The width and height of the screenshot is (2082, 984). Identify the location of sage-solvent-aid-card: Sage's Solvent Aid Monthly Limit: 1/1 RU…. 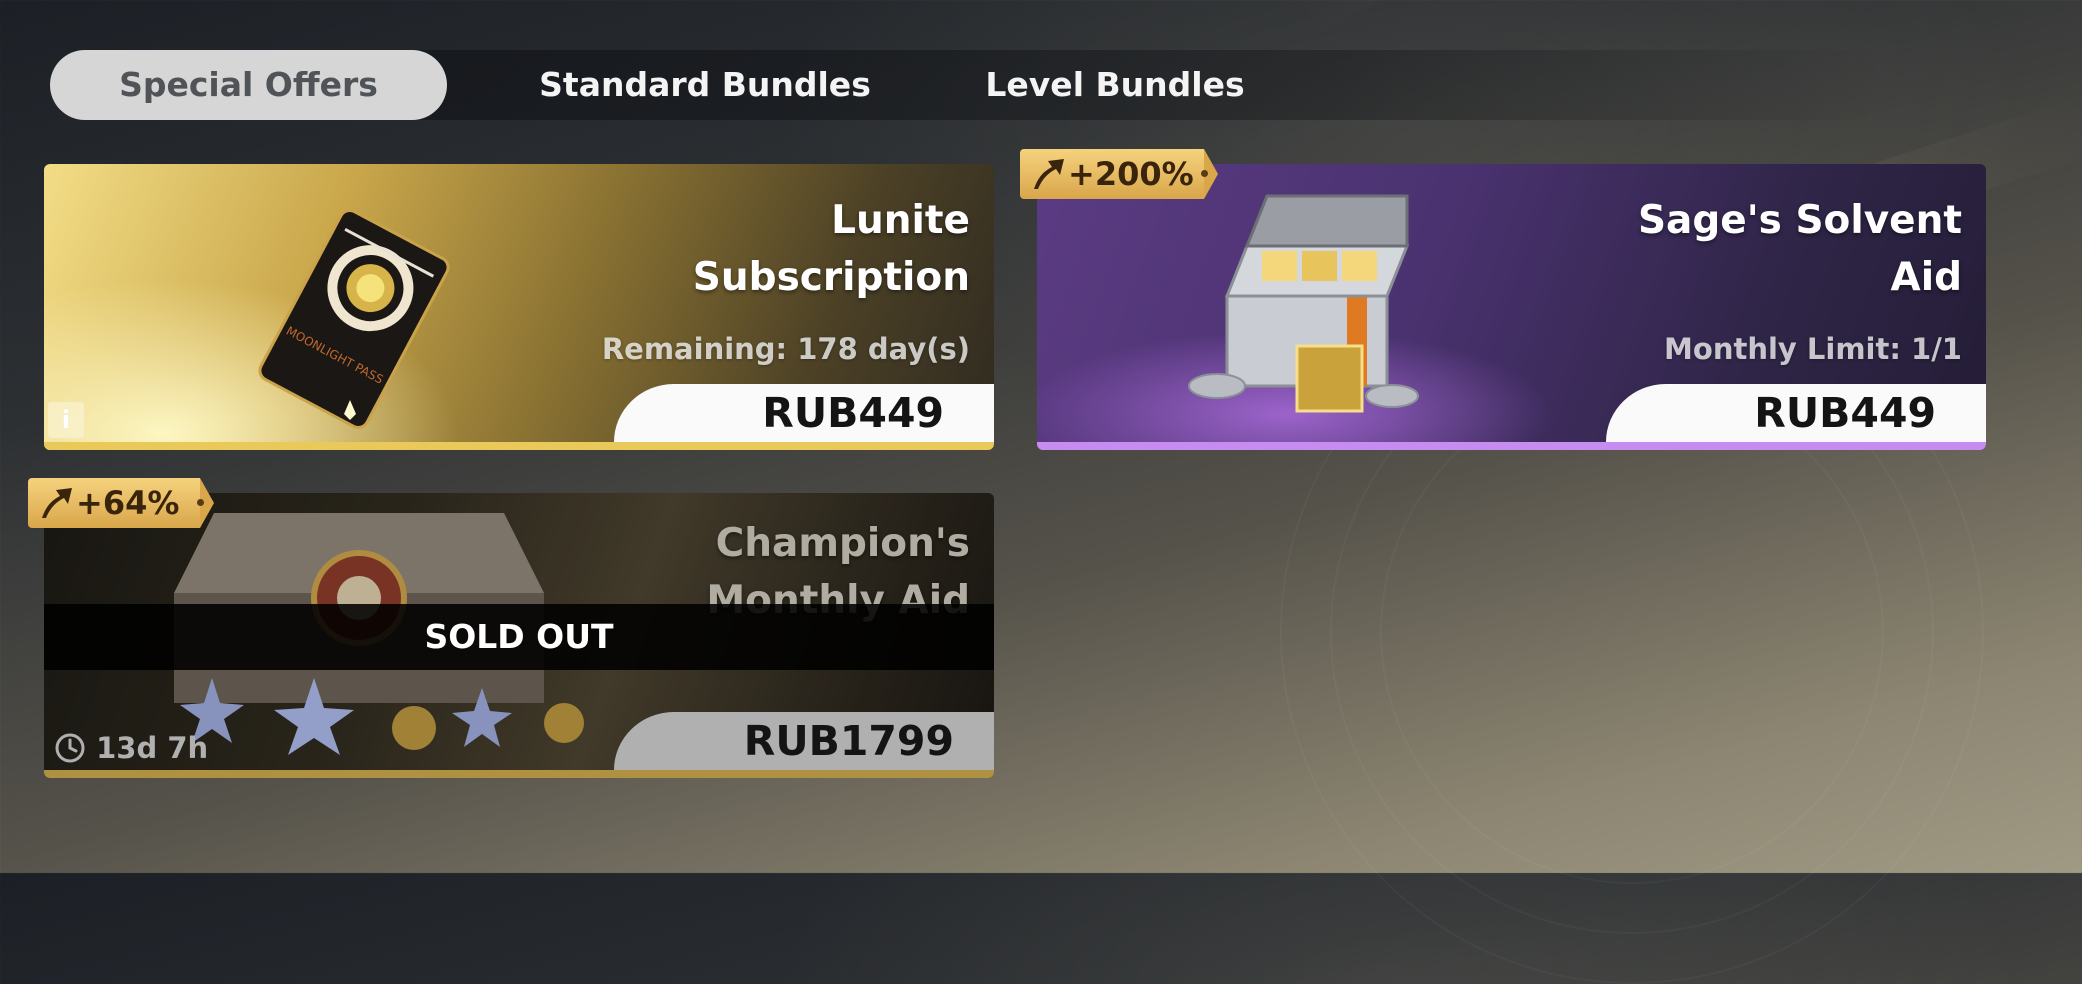
(1511, 307).